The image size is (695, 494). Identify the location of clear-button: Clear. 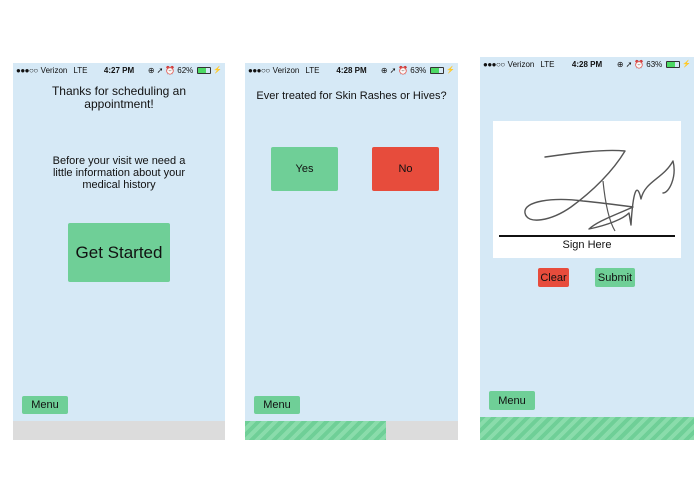
(553, 277).